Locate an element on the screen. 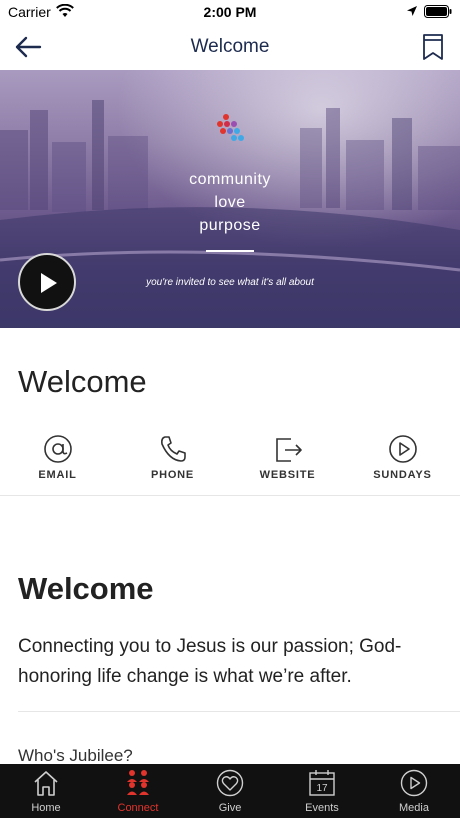 The image size is (460, 818). battery-icon is located at coordinates (438, 11).